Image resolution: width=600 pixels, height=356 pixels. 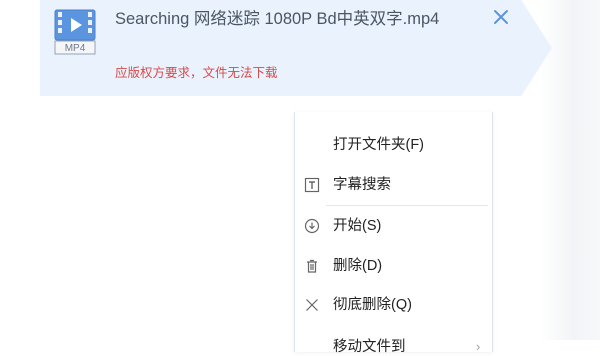 I want to click on menu-item-move-file-label: 移动文件到, so click(x=369, y=347).